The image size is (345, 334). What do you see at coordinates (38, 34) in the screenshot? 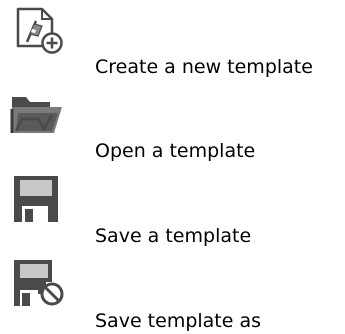
I see `new-template-icon` at bounding box center [38, 34].